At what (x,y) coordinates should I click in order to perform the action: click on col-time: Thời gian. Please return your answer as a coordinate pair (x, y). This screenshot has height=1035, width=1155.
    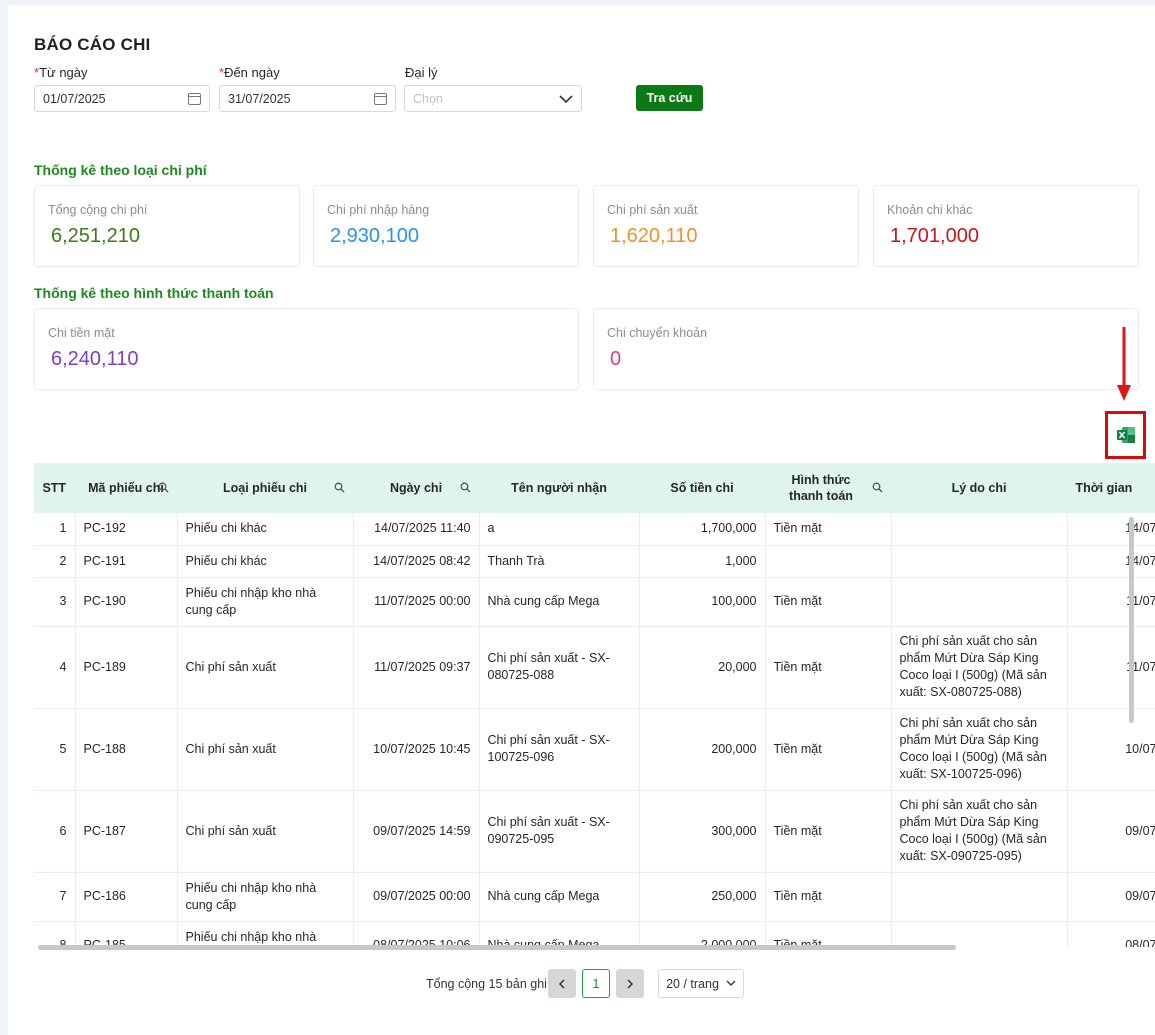
    Looking at the image, I should click on (1111, 488).